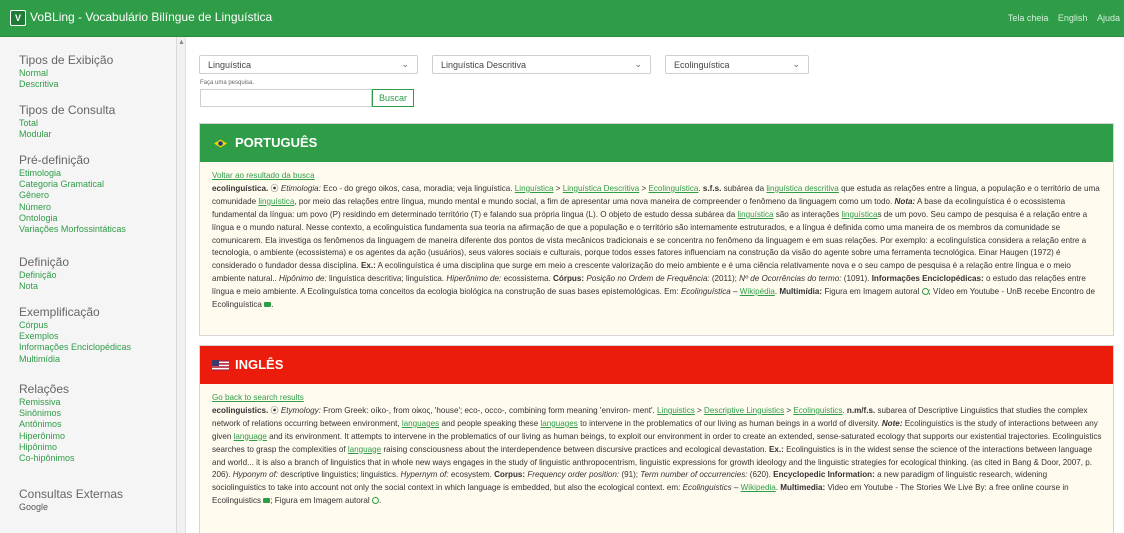  Describe the element at coordinates (1108, 18) in the screenshot. I see `help-link: Ajuda` at that location.